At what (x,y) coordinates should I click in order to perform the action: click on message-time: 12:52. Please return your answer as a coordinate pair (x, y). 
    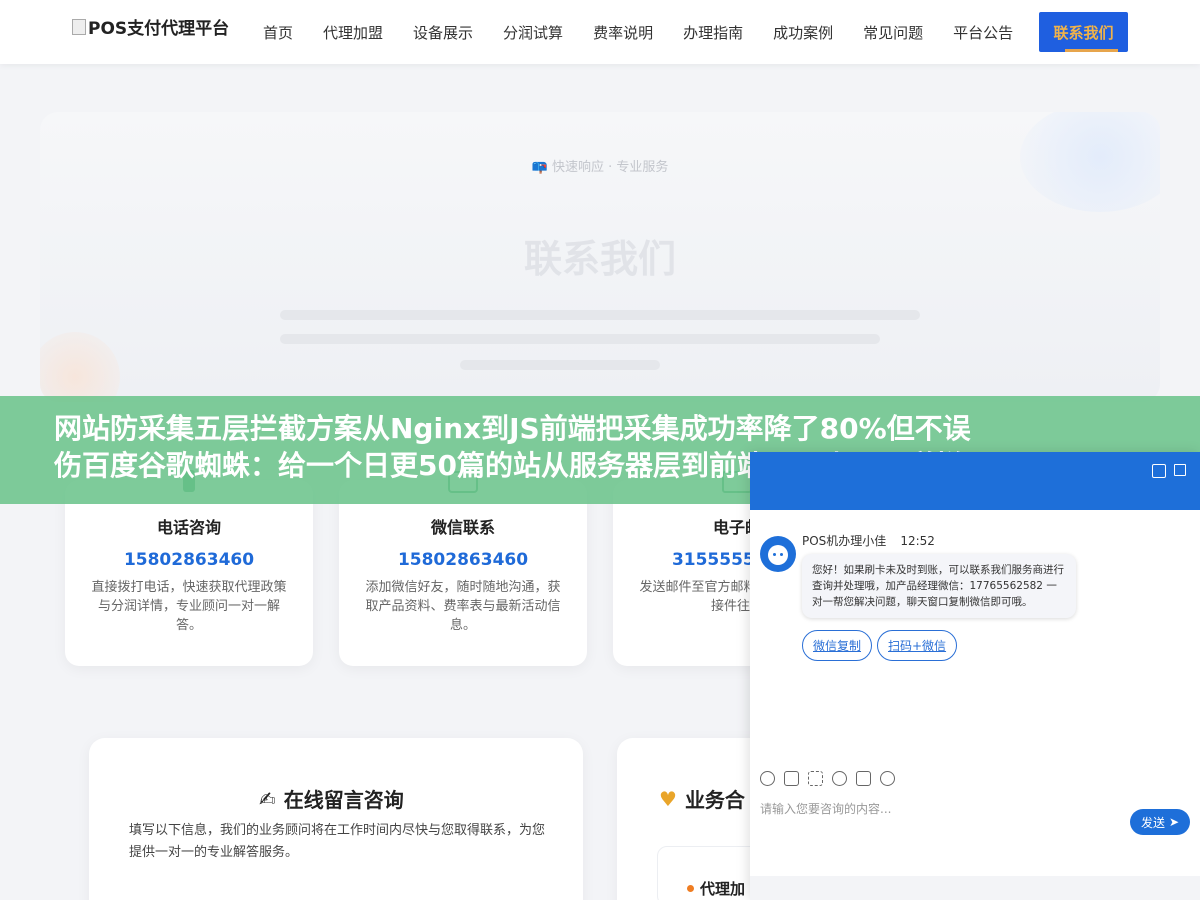
    Looking at the image, I should click on (917, 541).